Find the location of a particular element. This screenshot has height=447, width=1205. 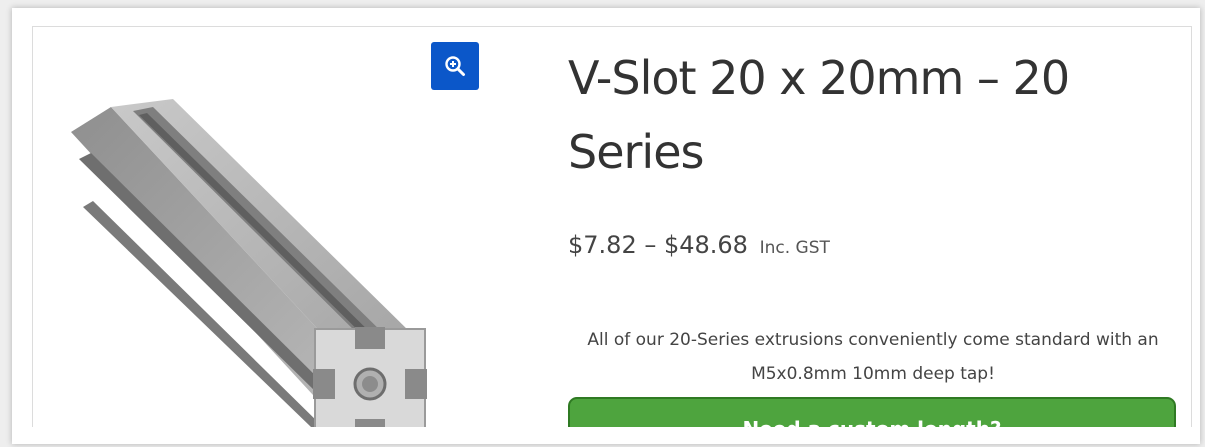

product-price: $7.82 – $48.68 Inc. GST is located at coordinates (699, 245).